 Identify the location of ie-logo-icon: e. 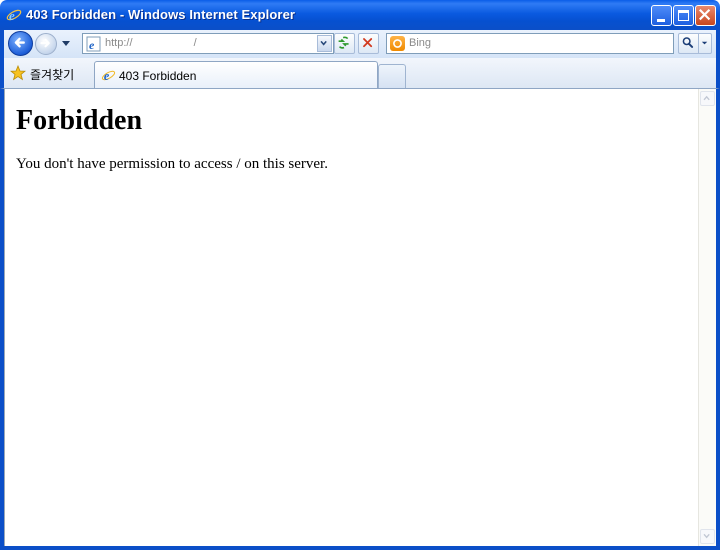
(14, 15).